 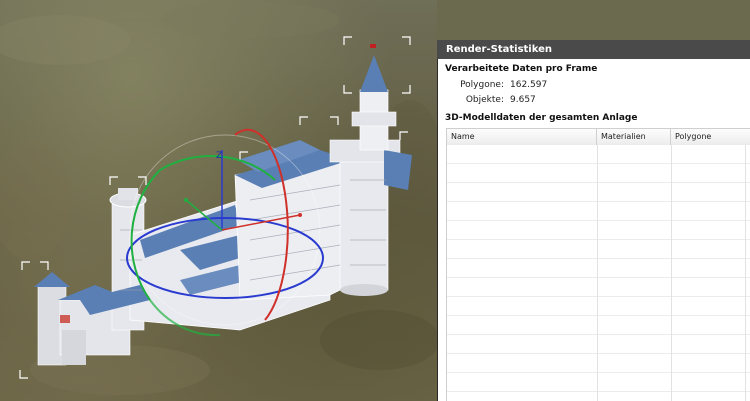 What do you see at coordinates (521, 69) in the screenshot?
I see `frame-section-title: Verarbeitete Daten pro Frame` at bounding box center [521, 69].